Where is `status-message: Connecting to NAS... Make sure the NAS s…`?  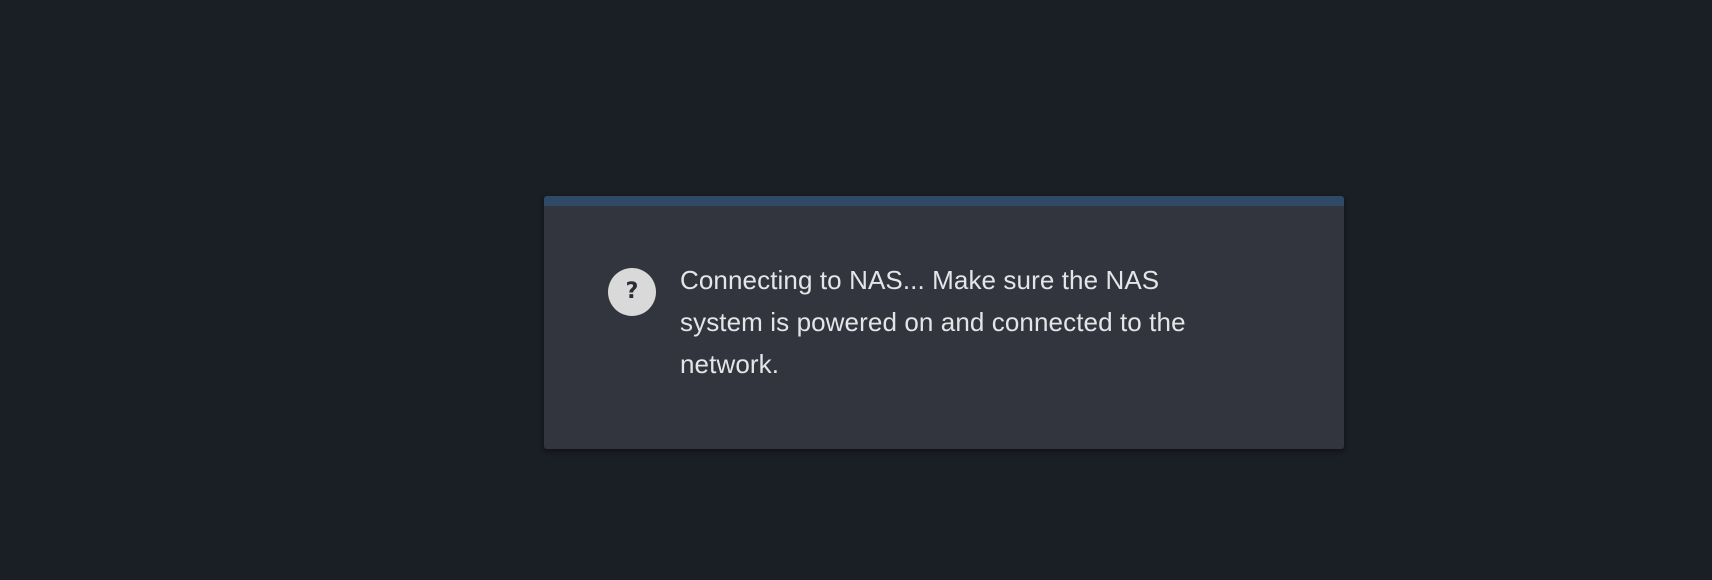 status-message: Connecting to NAS... Make sure the NAS s… is located at coordinates (933, 322).